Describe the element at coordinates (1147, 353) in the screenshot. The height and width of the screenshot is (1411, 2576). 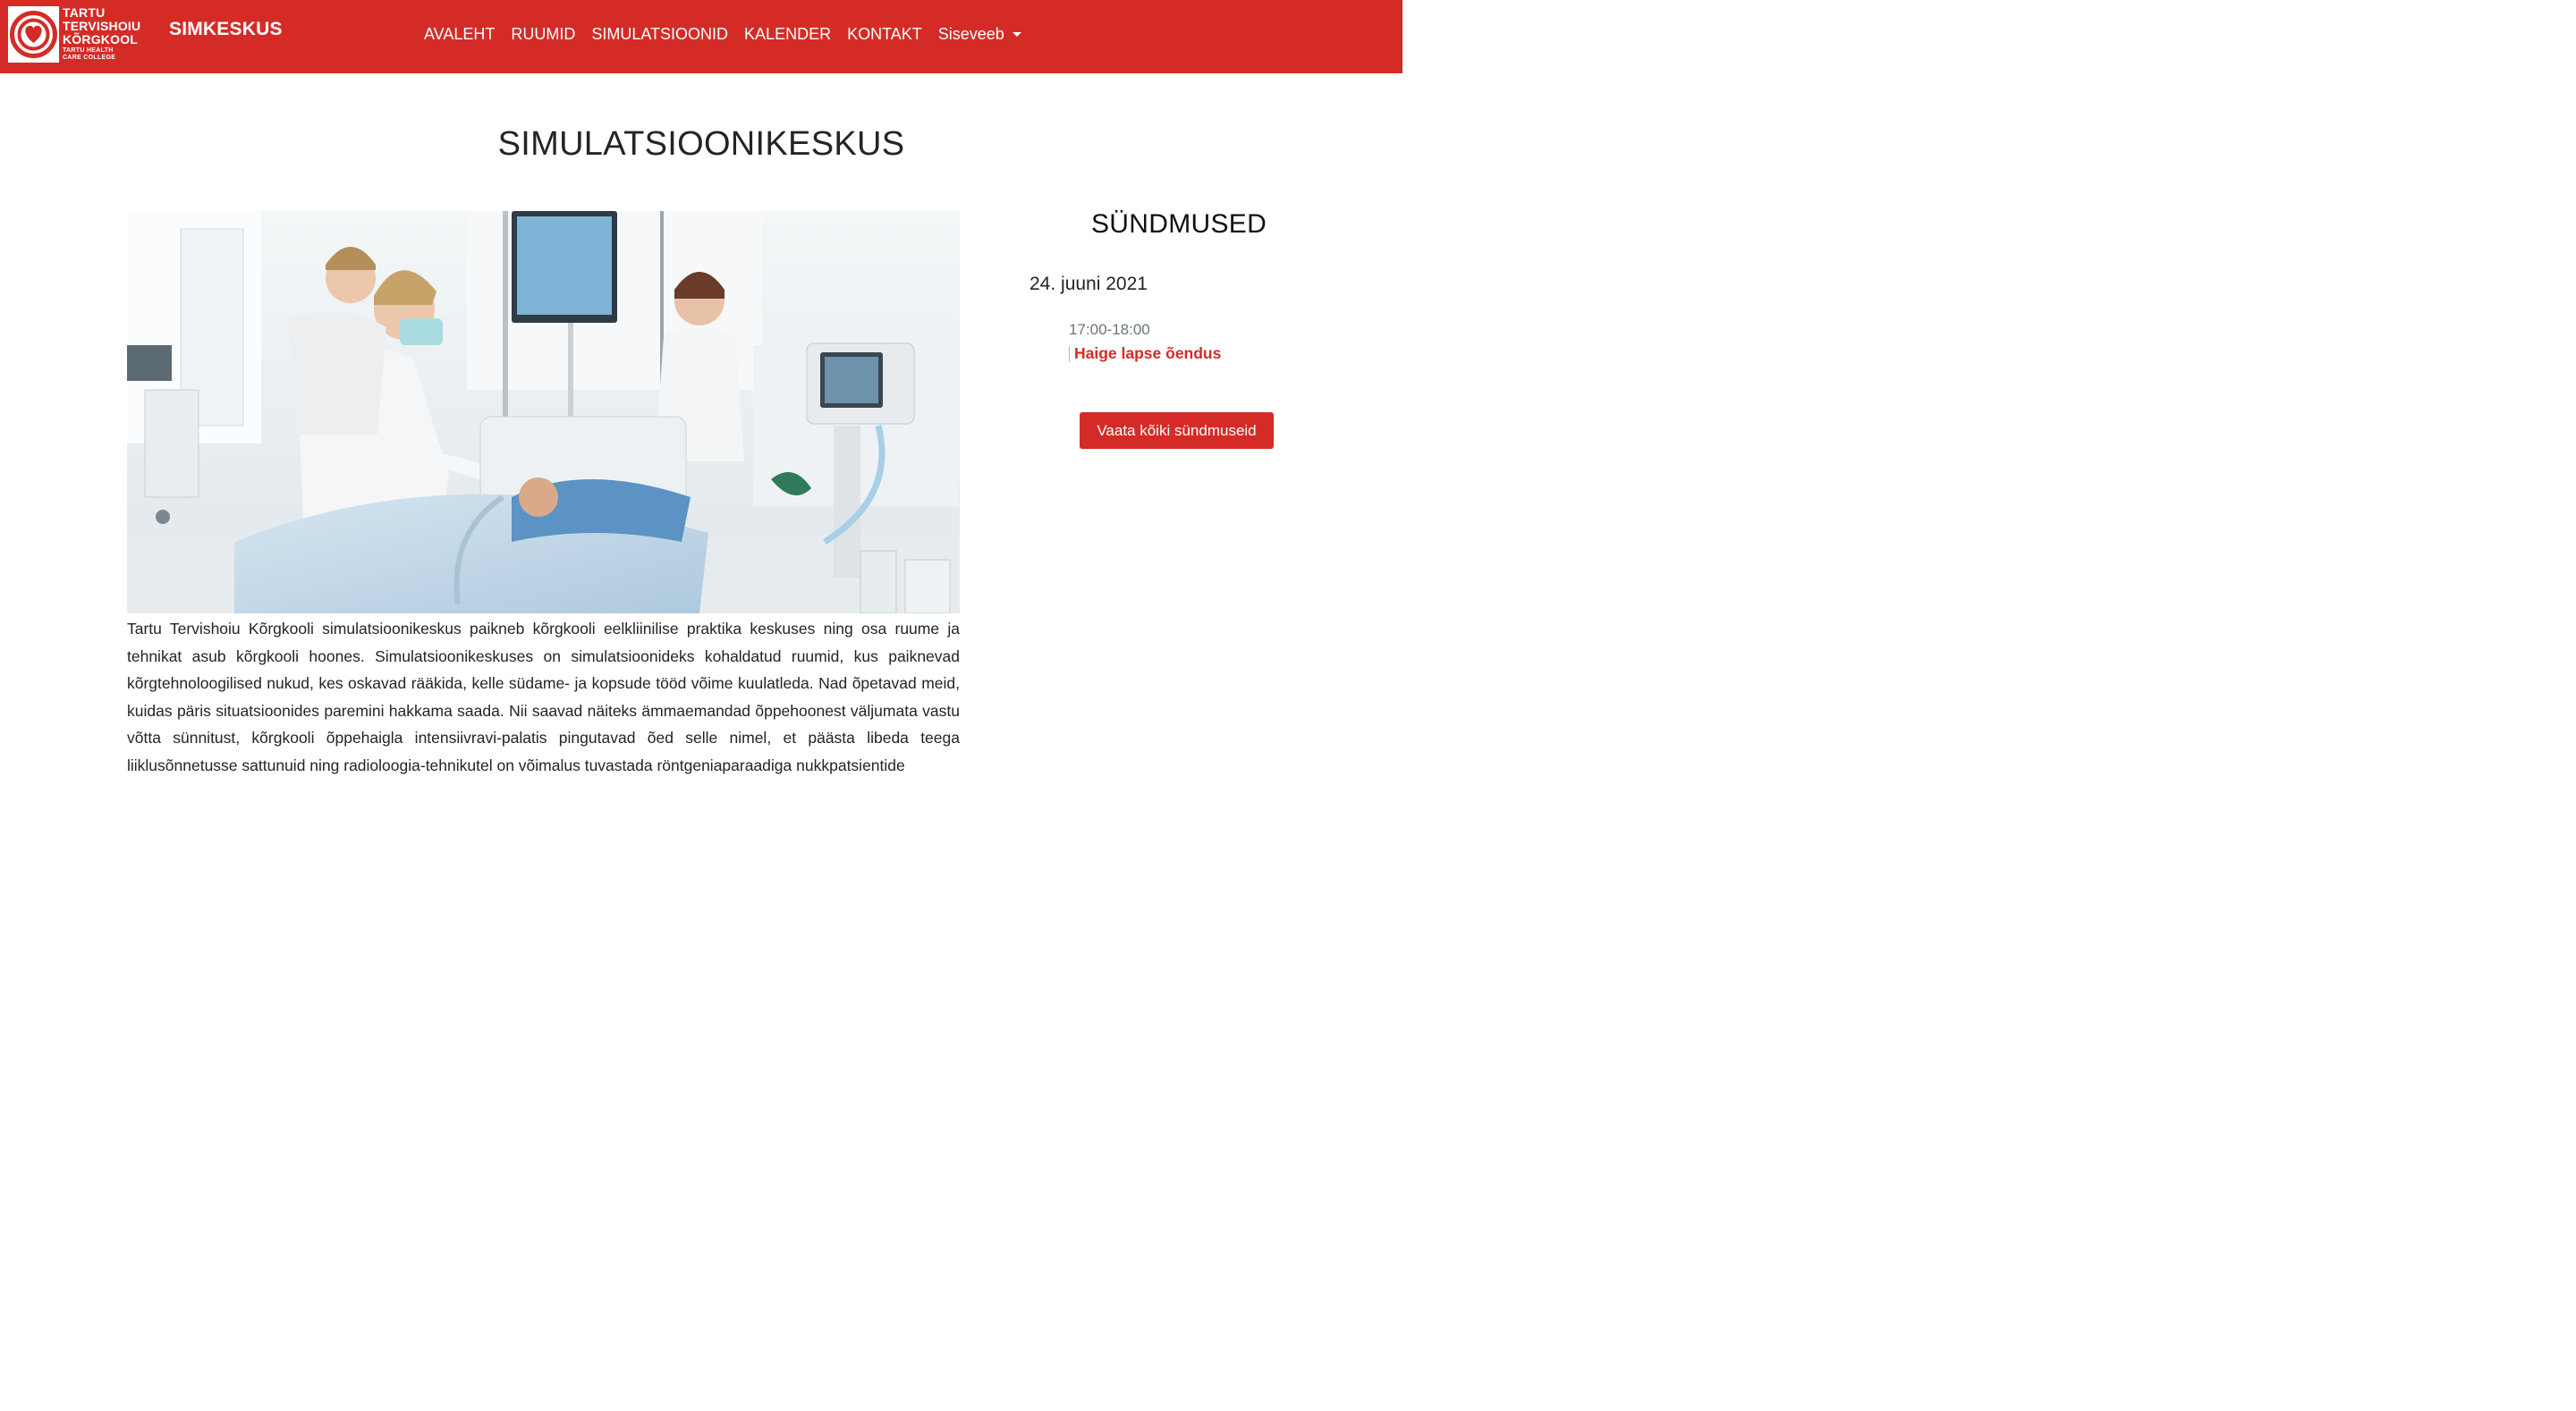
I see `event-link: Haige lapse õendus` at that location.